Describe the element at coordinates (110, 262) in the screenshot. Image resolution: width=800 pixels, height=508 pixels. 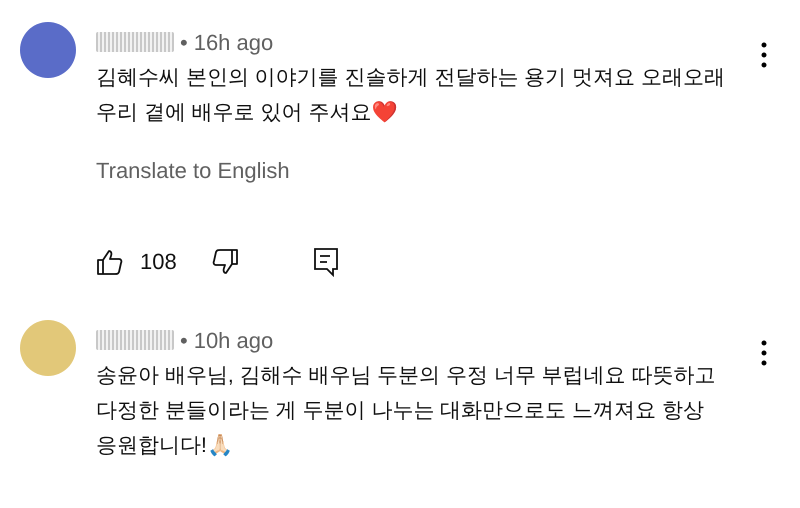
I see `thumbs-up-icon` at that location.